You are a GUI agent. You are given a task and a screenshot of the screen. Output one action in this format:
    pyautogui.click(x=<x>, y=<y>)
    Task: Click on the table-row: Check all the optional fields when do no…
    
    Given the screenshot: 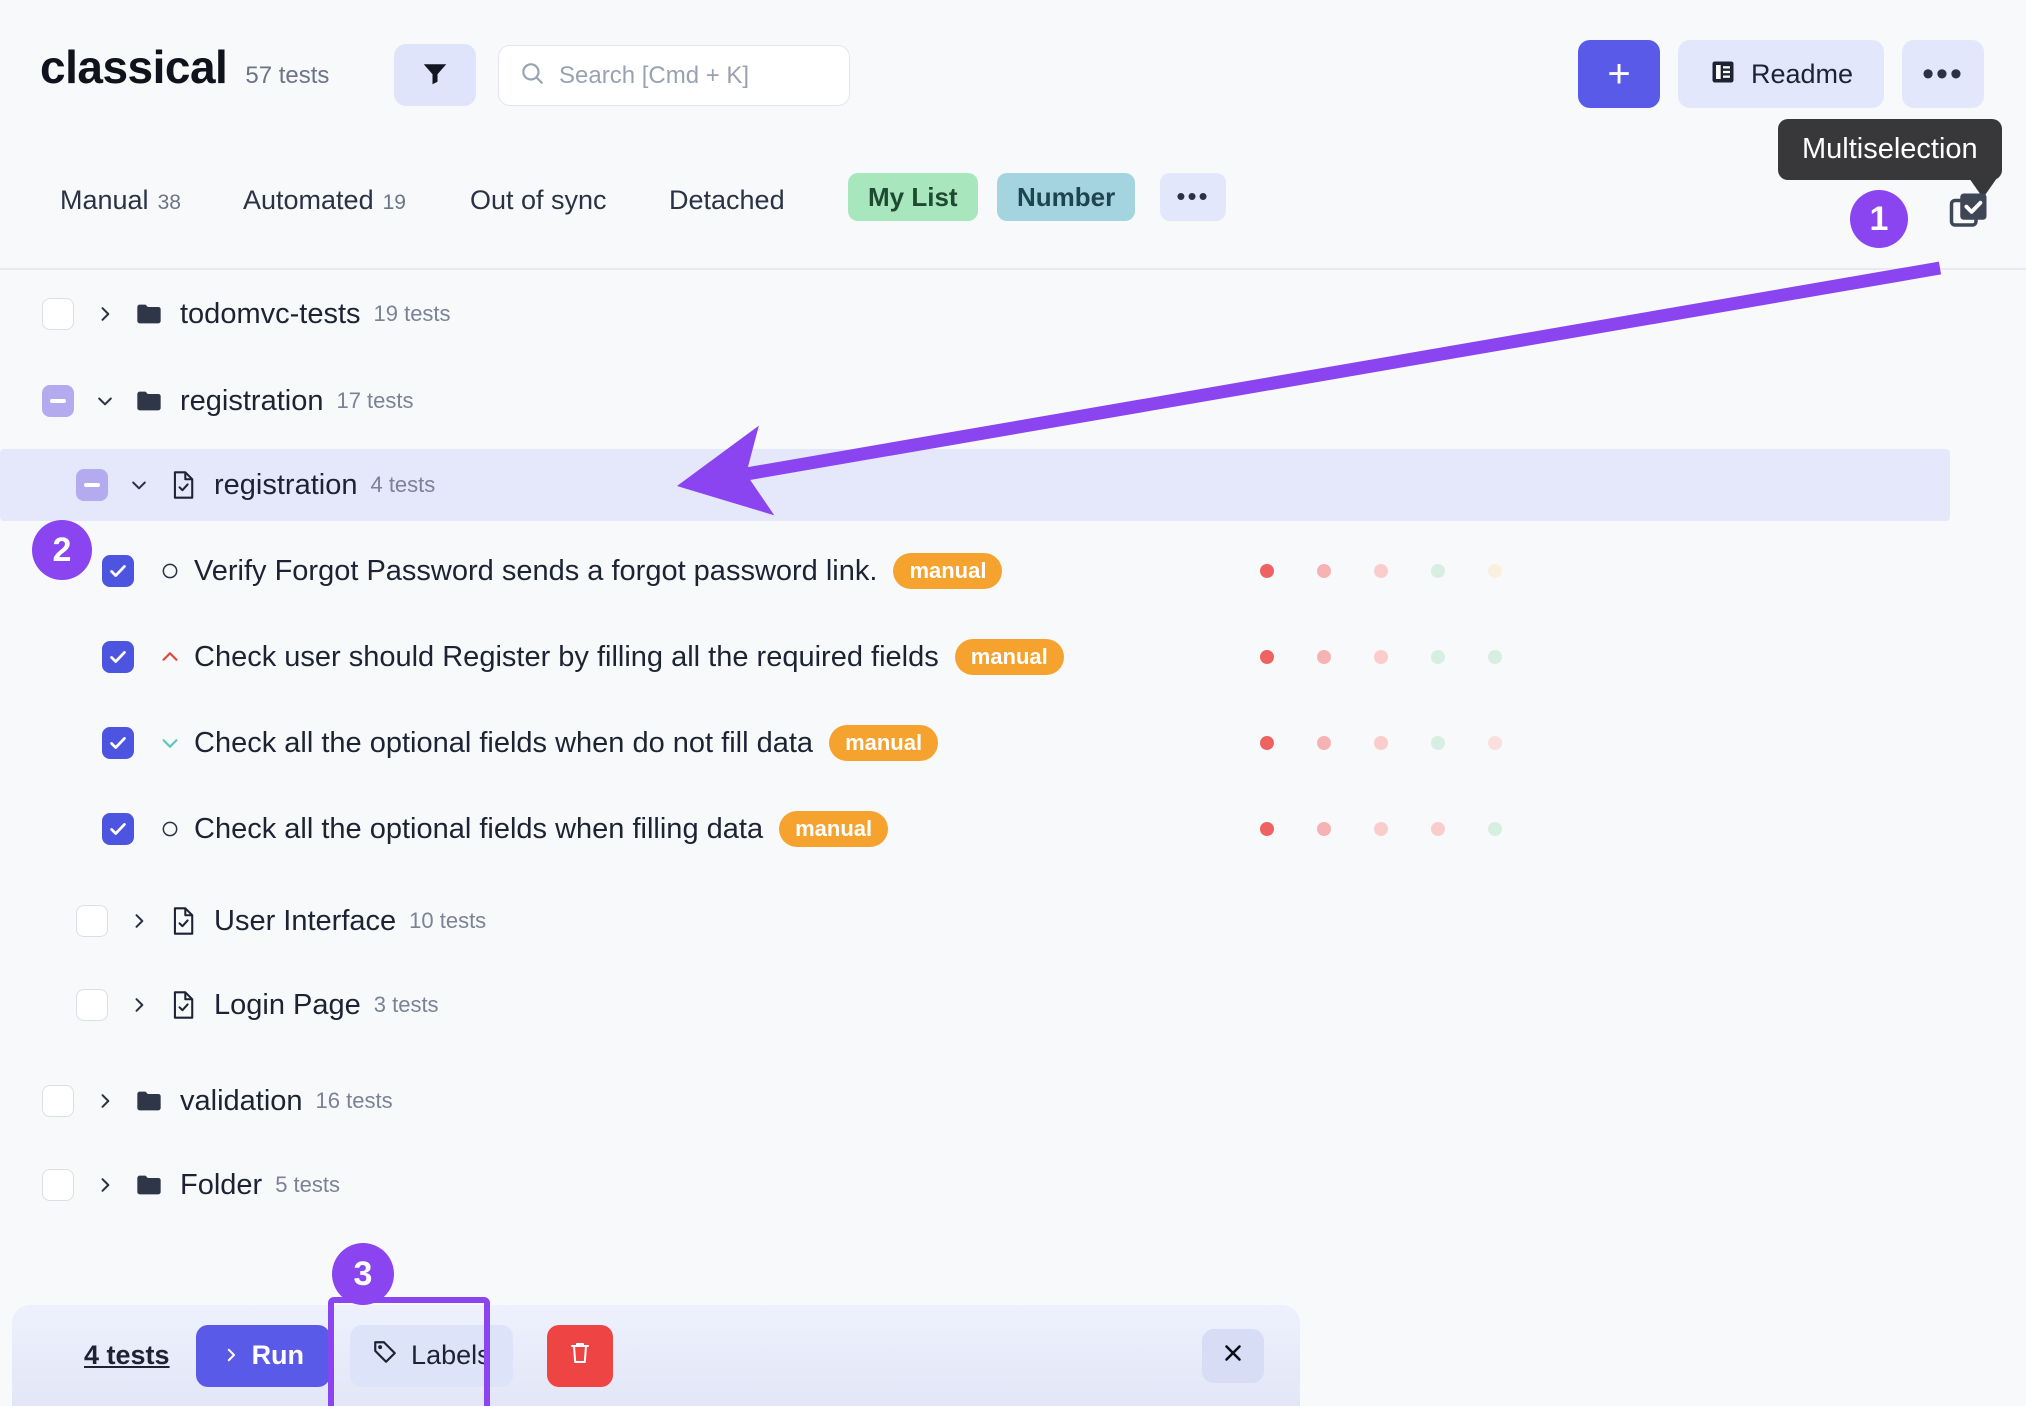 What is the action you would take?
    pyautogui.click(x=1013, y=743)
    